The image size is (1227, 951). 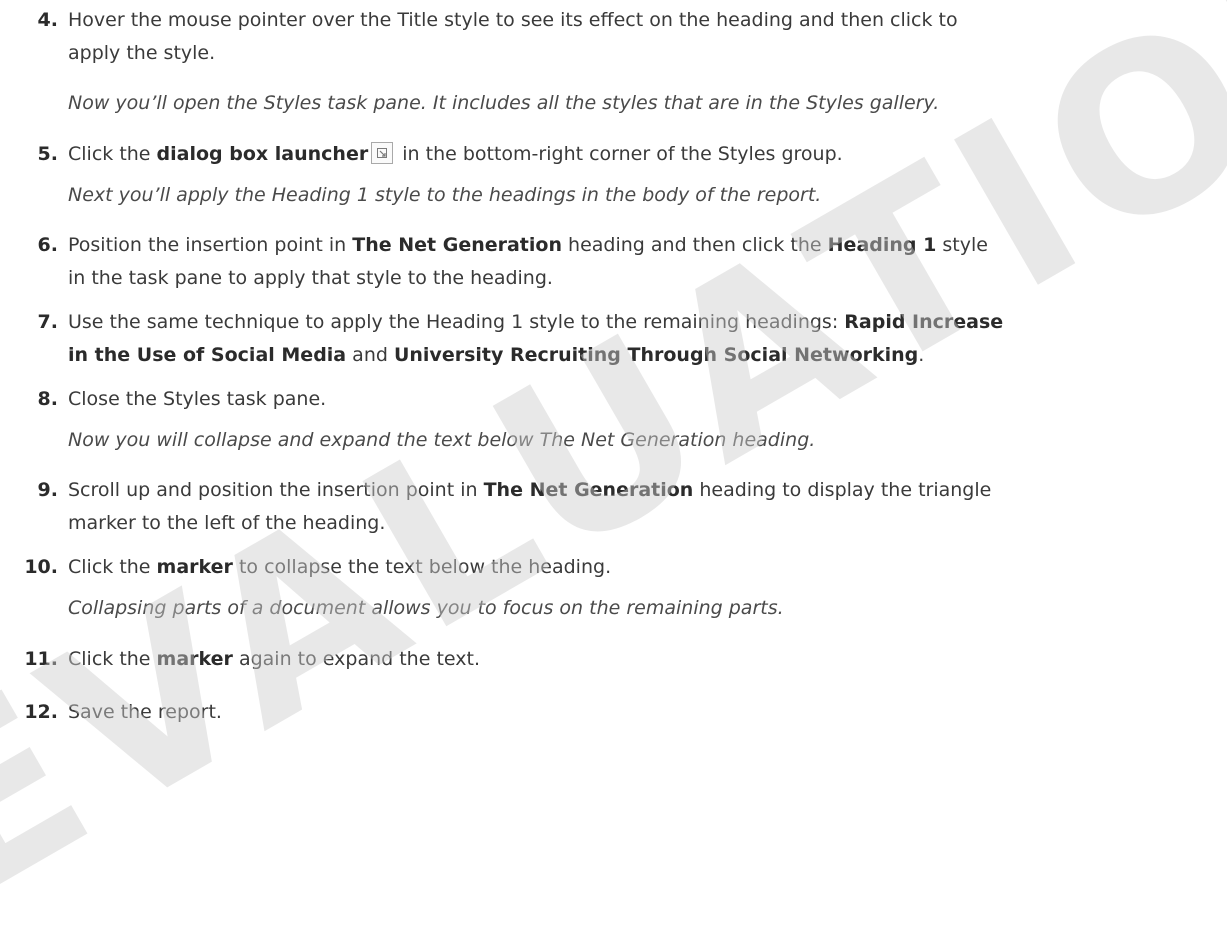 I want to click on text-run: ., so click(x=921, y=355).